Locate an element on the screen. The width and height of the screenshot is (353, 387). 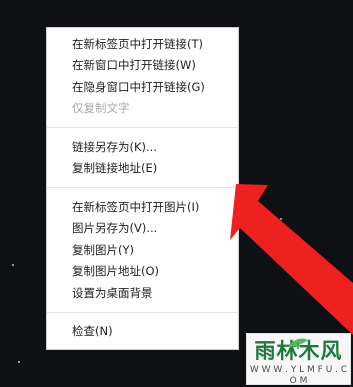
menu-item-copy-link-address: 复制链接地址(E) is located at coordinates (142, 169).